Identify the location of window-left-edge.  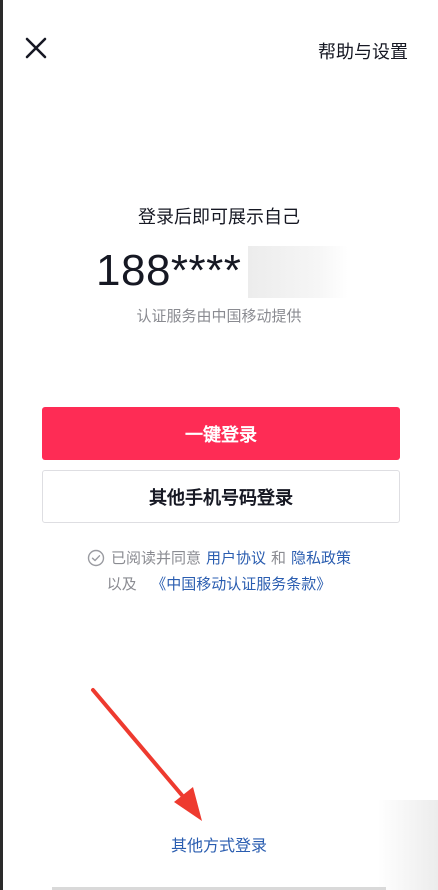
(1, 445).